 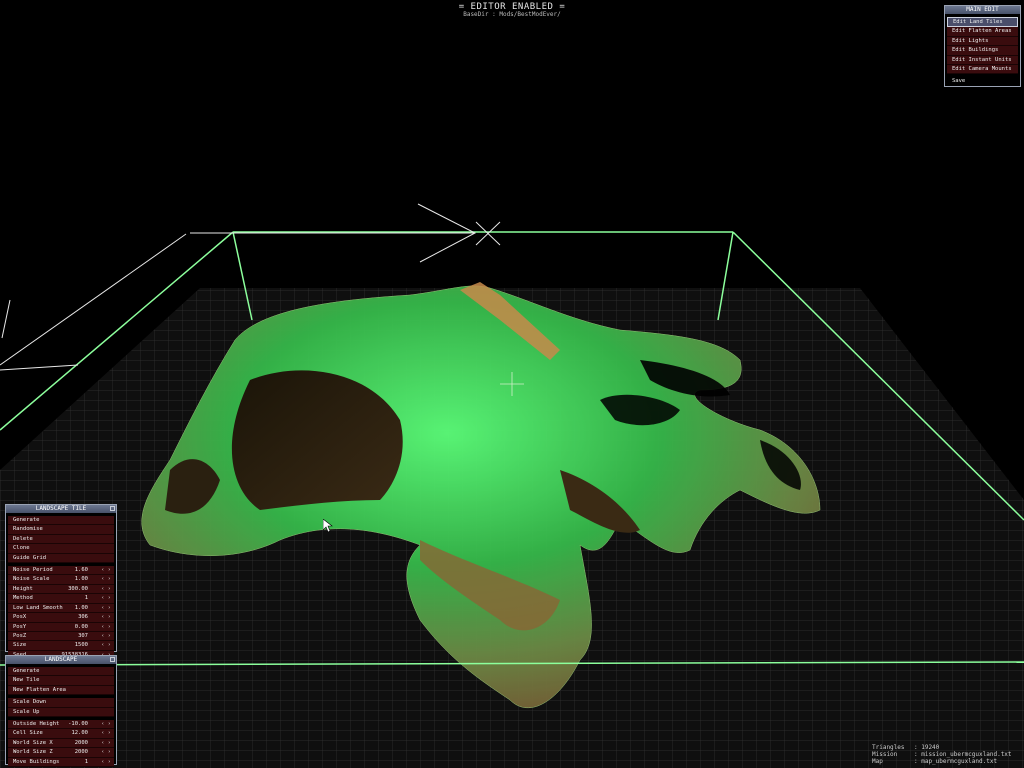 What do you see at coordinates (61, 743) in the screenshot?
I see `world-size-x-row: World Size X 2000 ‹ ›` at bounding box center [61, 743].